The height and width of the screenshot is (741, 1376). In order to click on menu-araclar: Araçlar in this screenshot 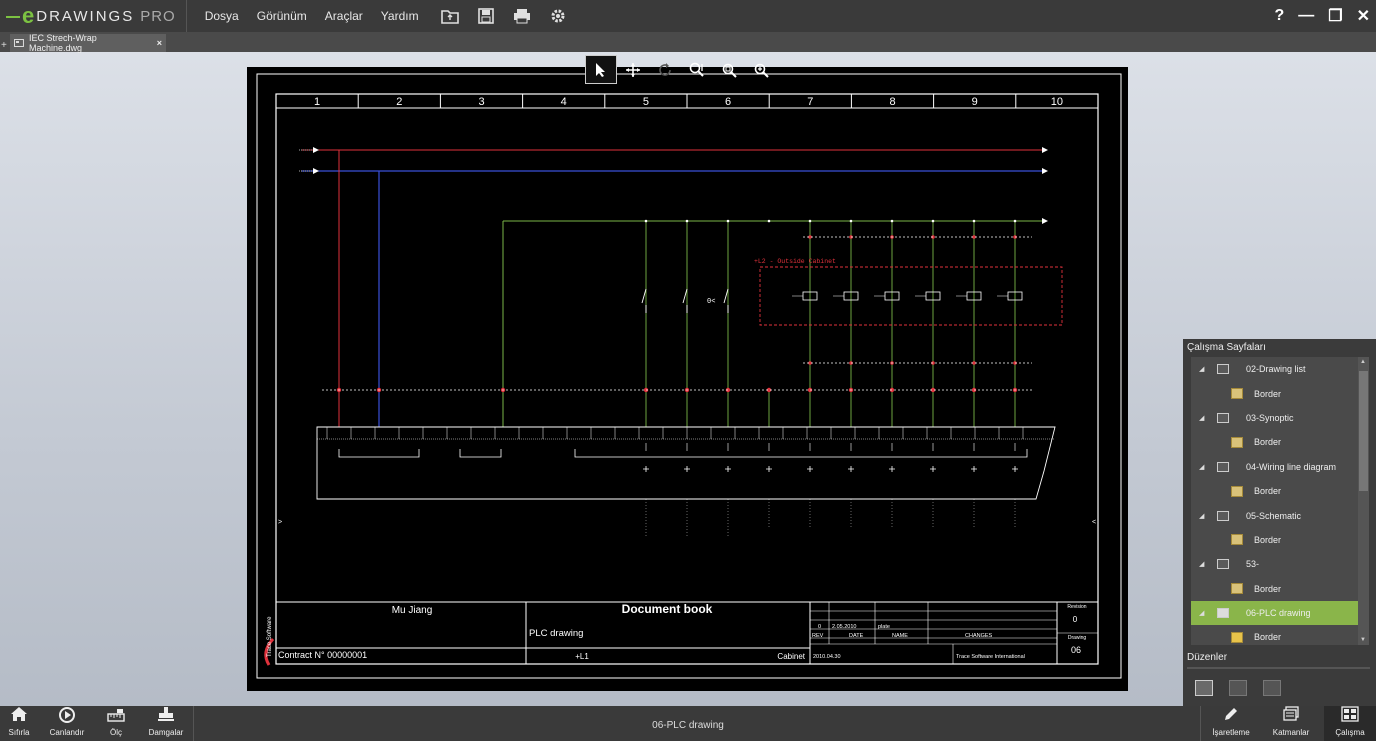, I will do `click(344, 16)`.